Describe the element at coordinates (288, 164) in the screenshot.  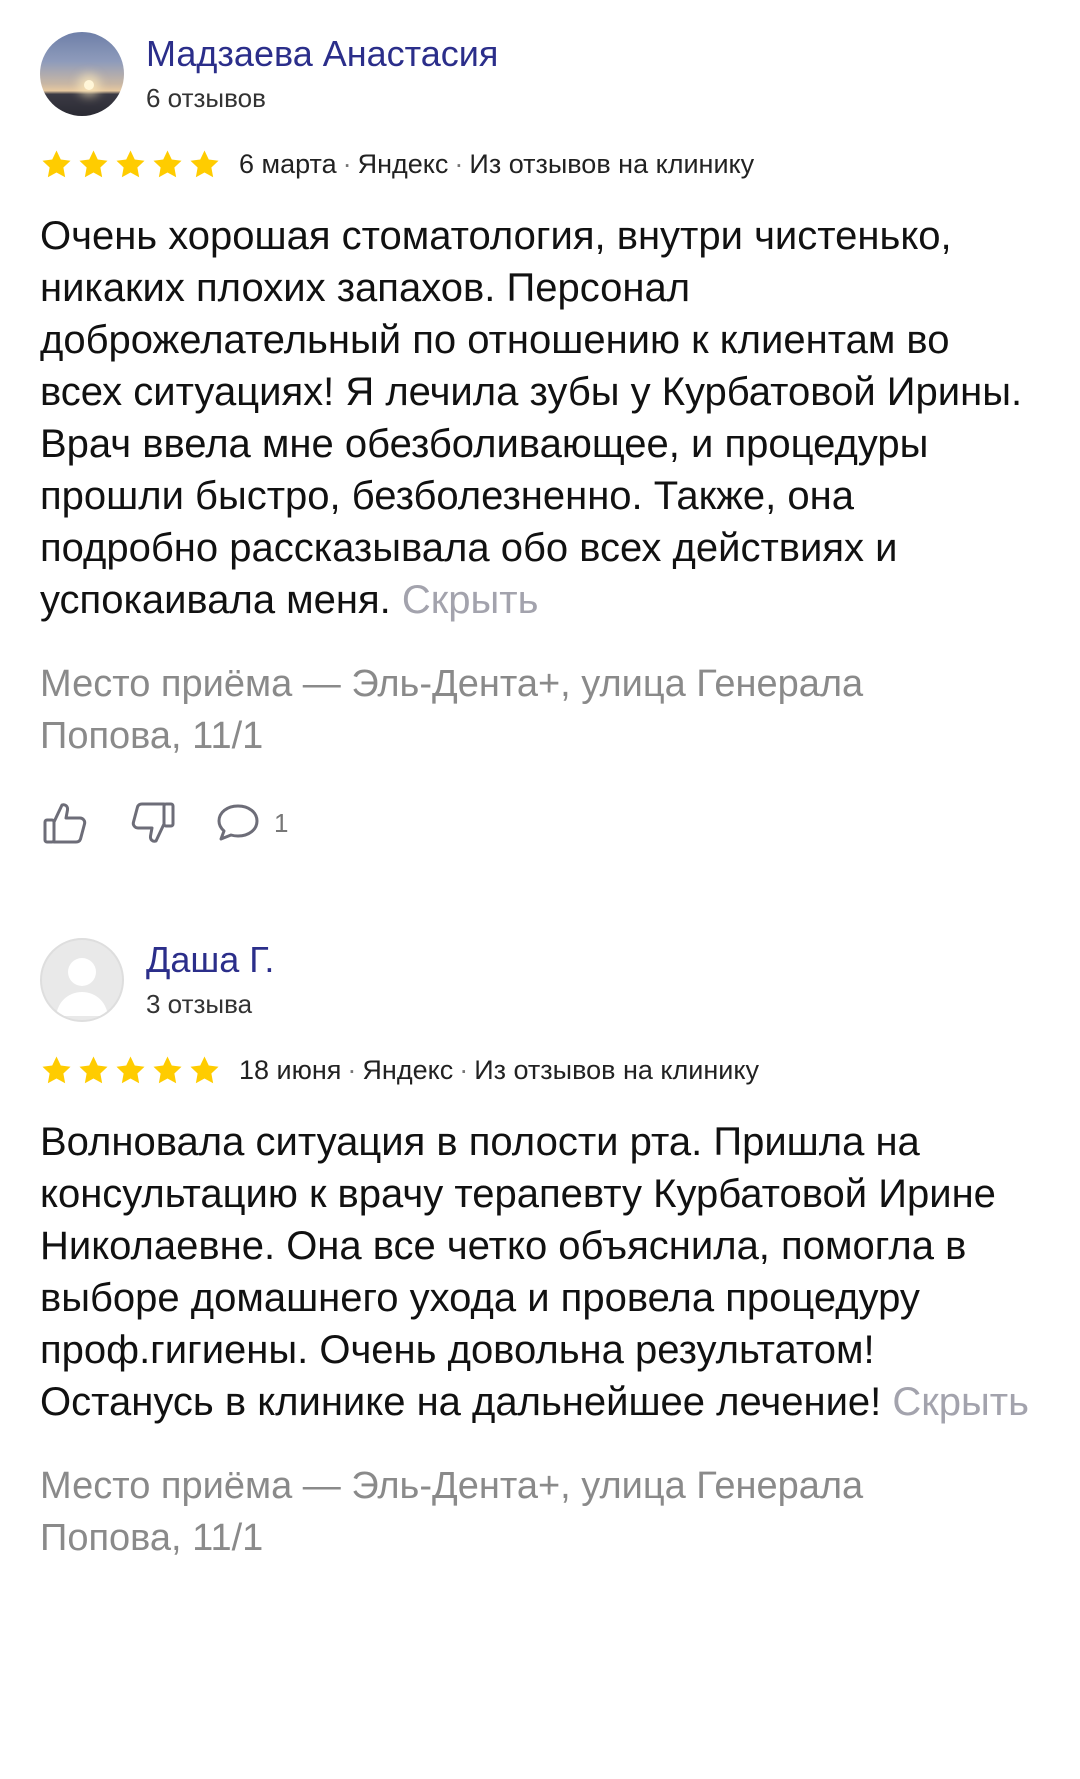
I see `review-date: 6 марта` at that location.